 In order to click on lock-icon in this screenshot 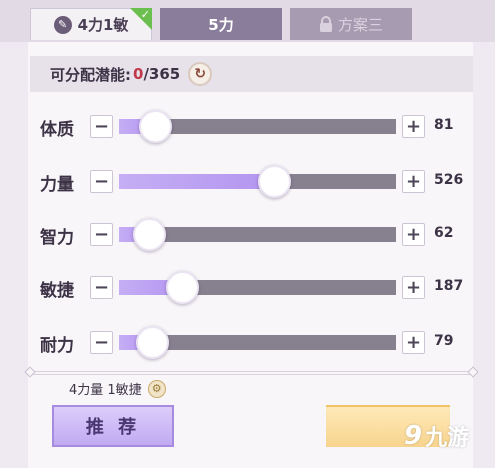, I will do `click(326, 24)`.